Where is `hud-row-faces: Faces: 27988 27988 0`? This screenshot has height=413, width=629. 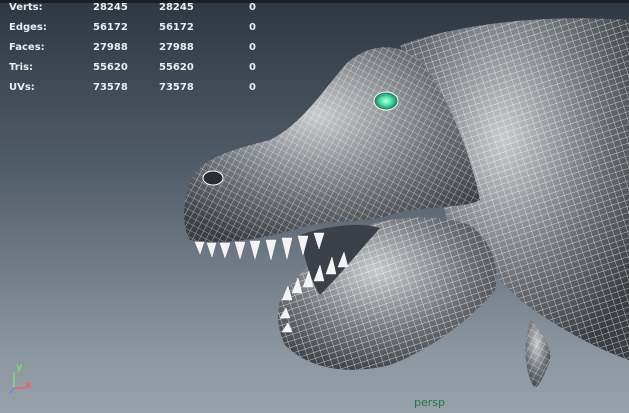 hud-row-faces: Faces: 27988 27988 0 is located at coordinates (138, 52).